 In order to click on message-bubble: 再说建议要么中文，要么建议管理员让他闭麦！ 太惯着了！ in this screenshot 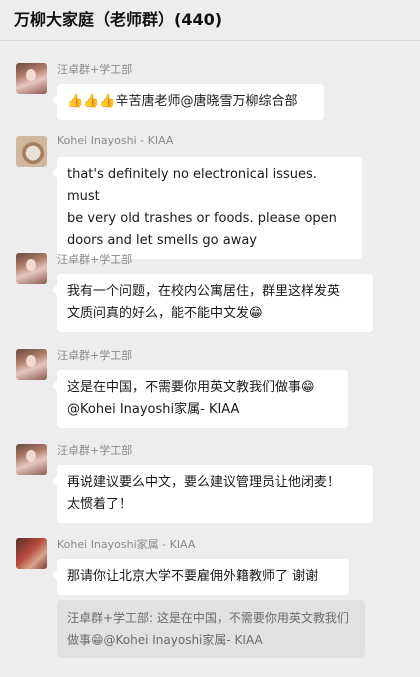, I will do `click(212, 494)`.